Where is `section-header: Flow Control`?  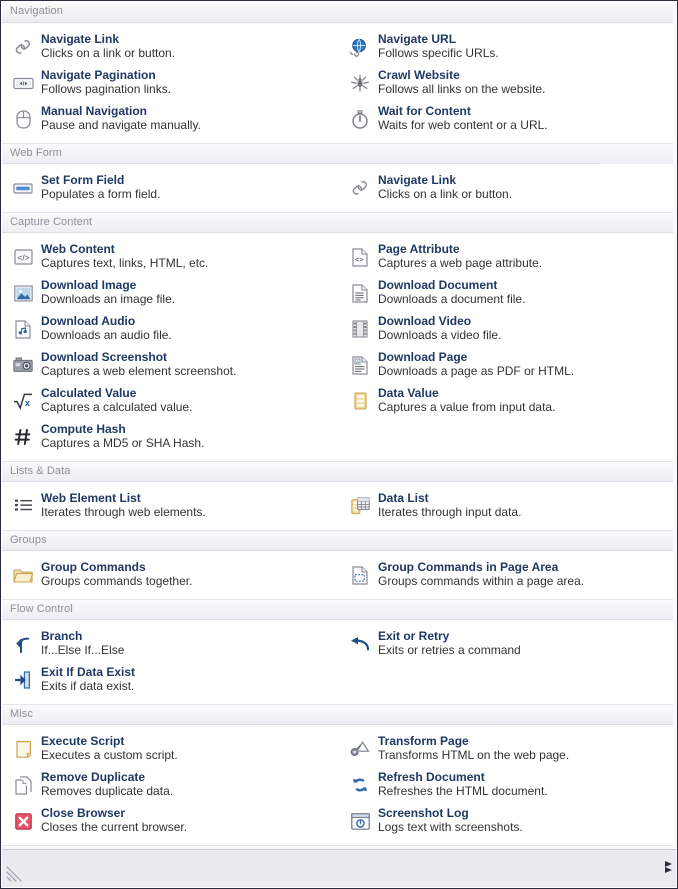 section-header: Flow Control is located at coordinates (339, 609).